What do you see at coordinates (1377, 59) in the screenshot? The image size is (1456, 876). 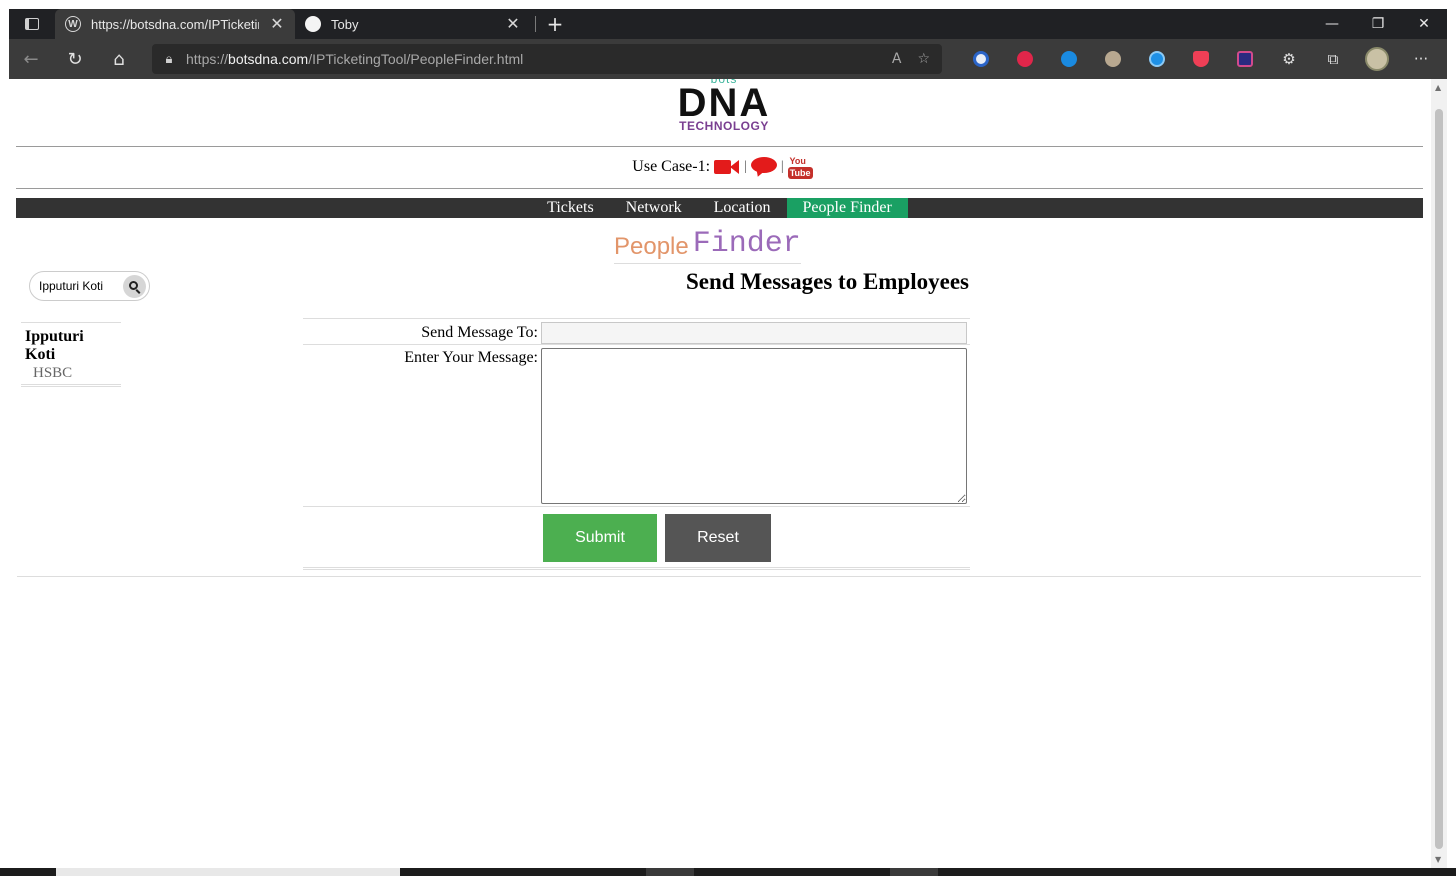 I see `profile-avatar` at bounding box center [1377, 59].